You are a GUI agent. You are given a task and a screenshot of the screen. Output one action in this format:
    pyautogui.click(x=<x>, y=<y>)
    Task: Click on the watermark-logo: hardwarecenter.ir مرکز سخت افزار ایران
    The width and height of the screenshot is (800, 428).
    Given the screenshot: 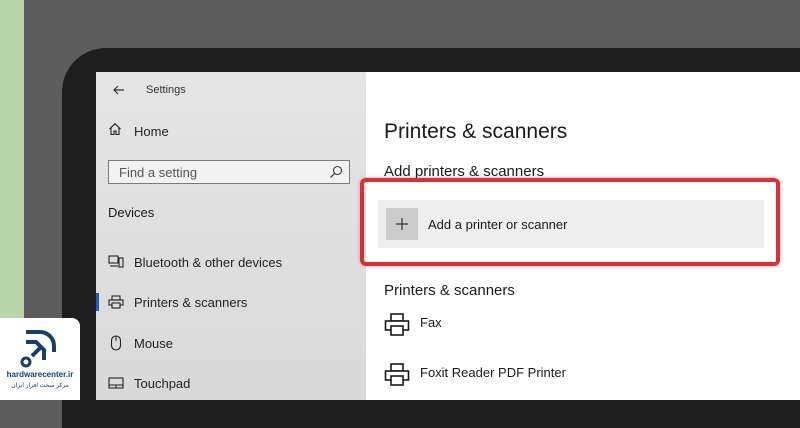 What is the action you would take?
    pyautogui.click(x=40, y=359)
    